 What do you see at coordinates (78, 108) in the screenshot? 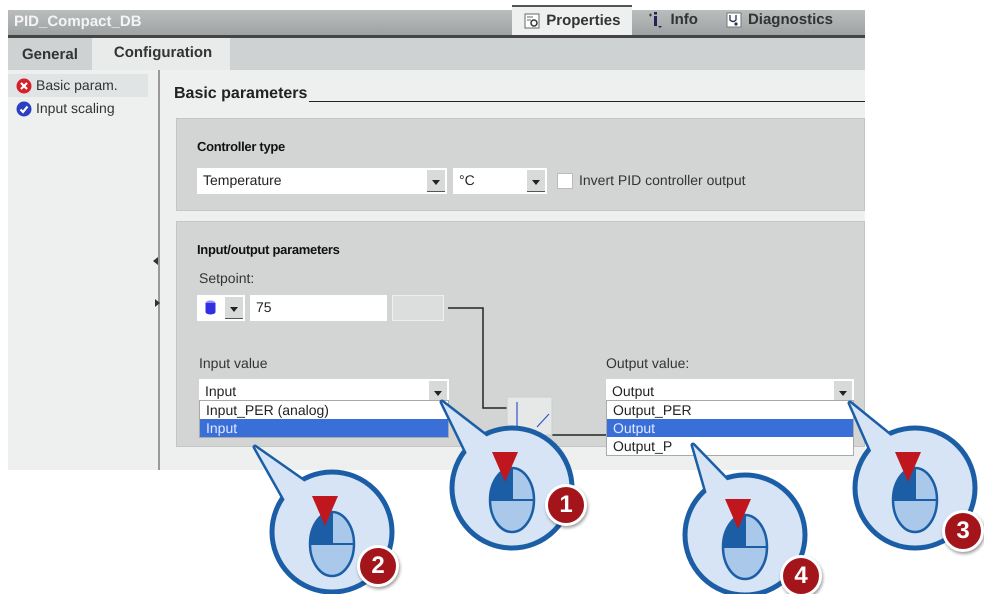
I see `sidebar-item: Input scaling` at bounding box center [78, 108].